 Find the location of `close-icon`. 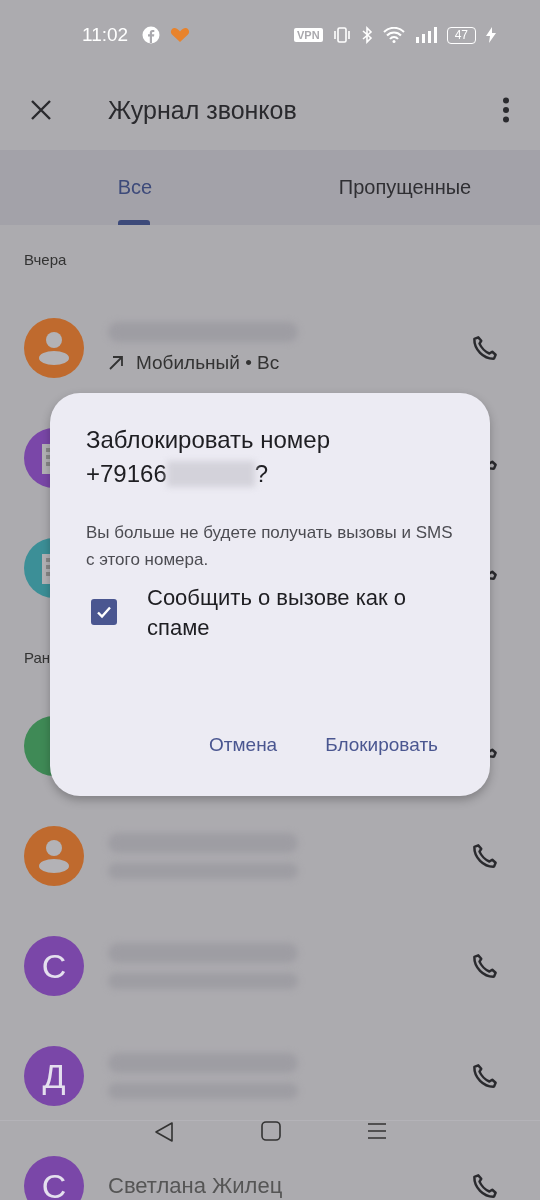

close-icon is located at coordinates (41, 110).